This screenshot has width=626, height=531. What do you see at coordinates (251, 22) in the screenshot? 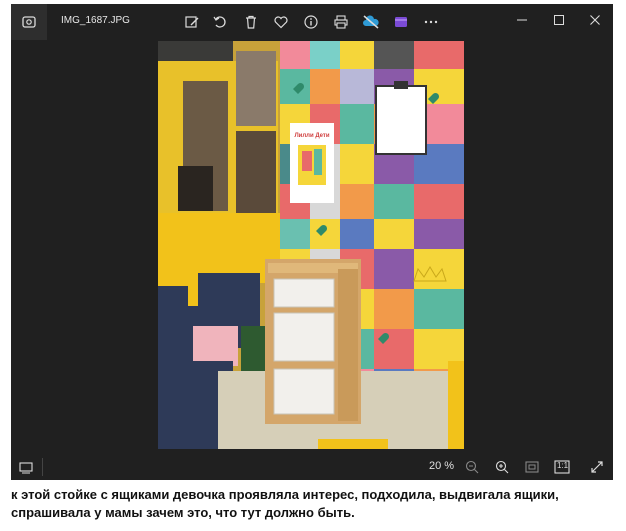
I see `trash-icon` at bounding box center [251, 22].